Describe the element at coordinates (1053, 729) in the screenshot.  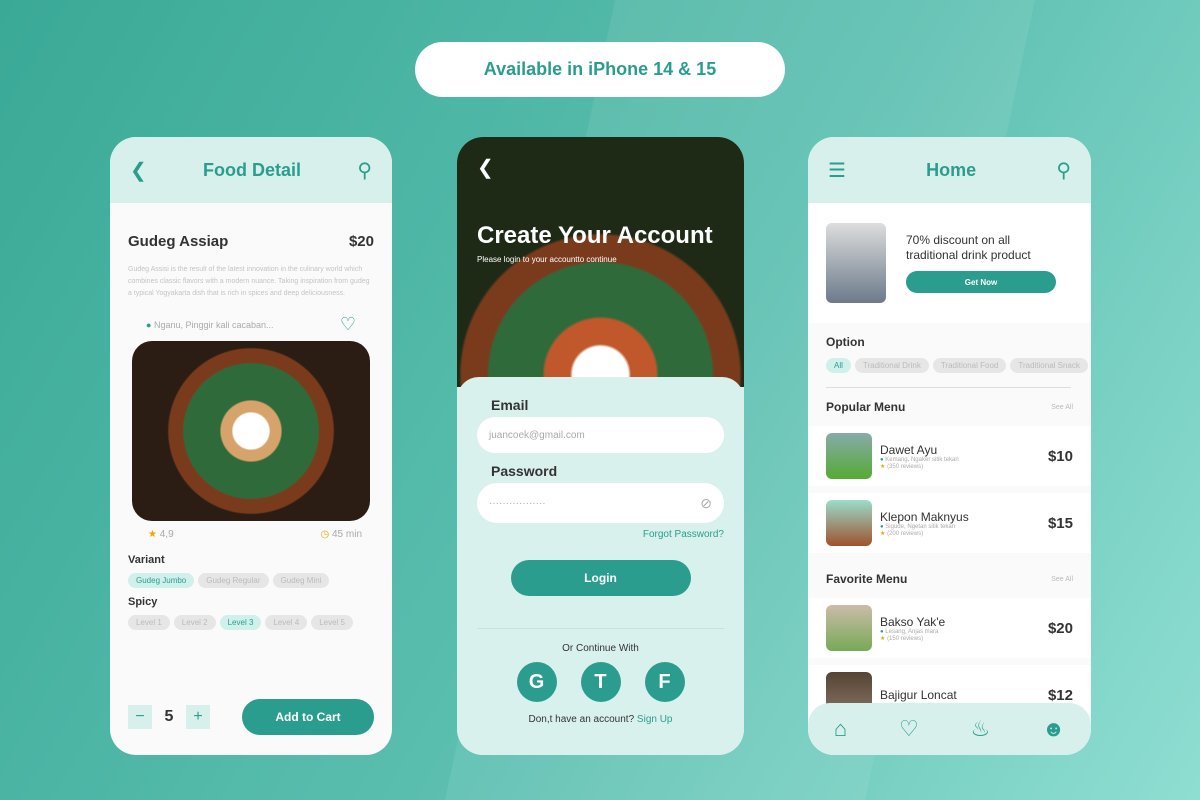
I see `profile-icon: ☻` at that location.